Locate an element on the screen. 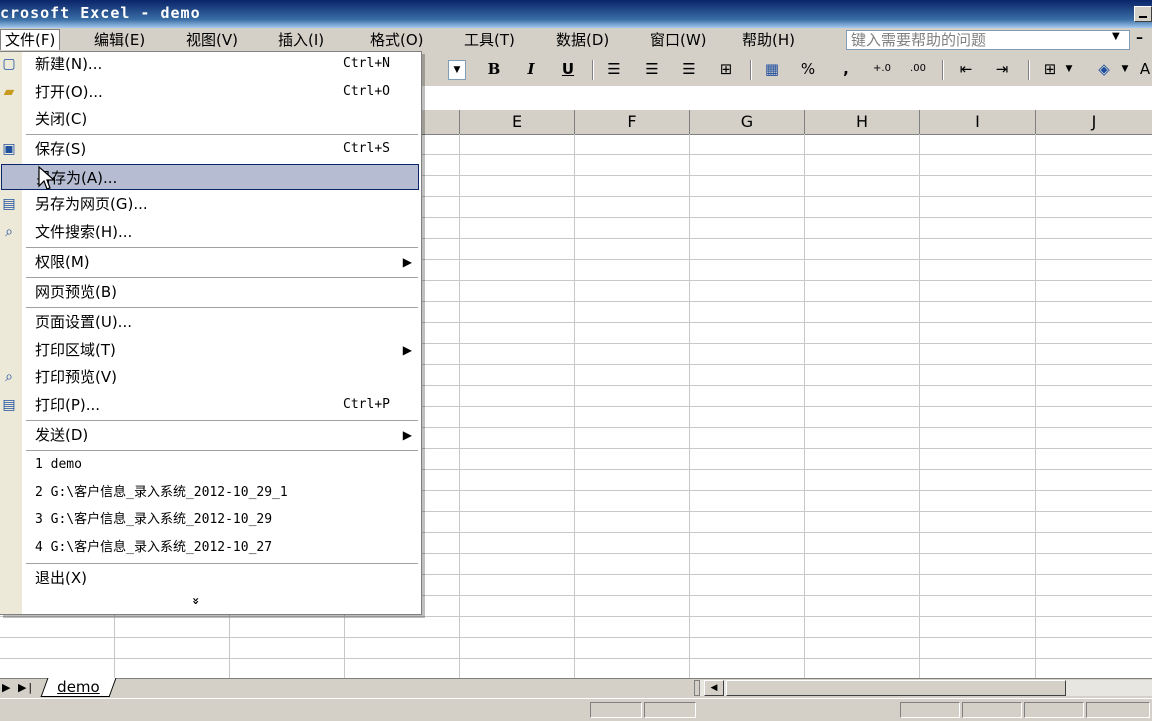  document-minimize-icon: – is located at coordinates (1139, 38).